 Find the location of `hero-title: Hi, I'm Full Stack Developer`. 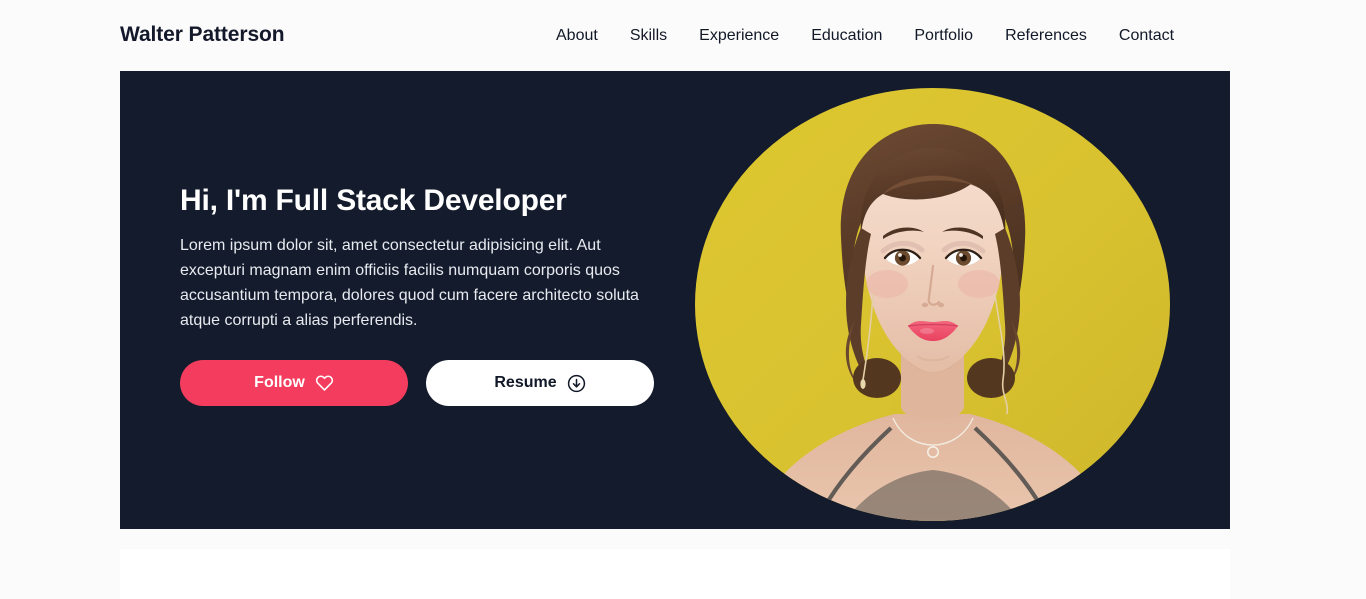

hero-title: Hi, I'm Full Stack Developer is located at coordinates (373, 200).